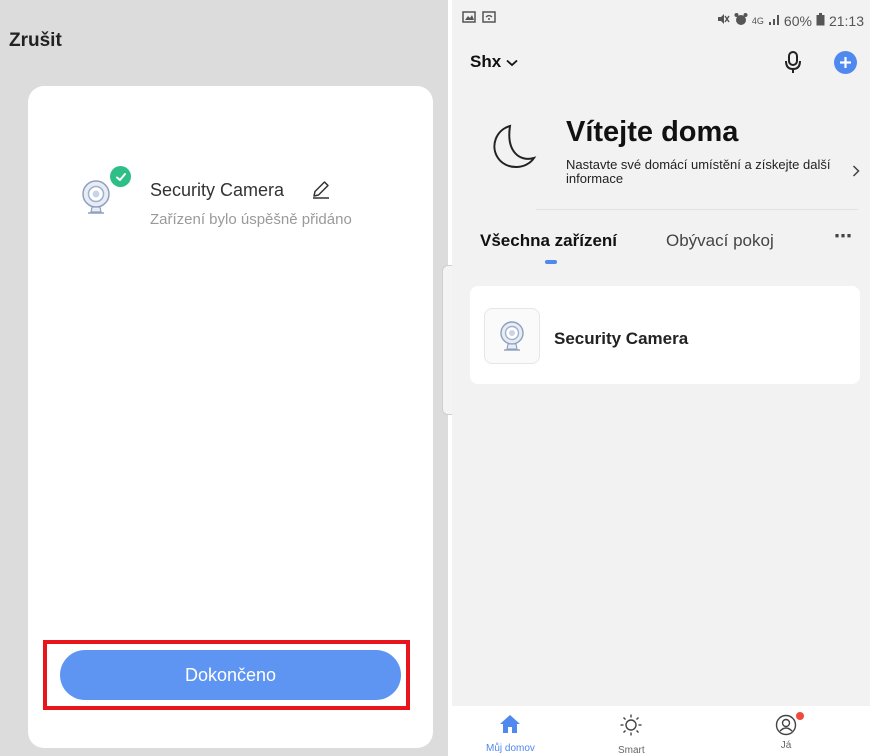  Describe the element at coordinates (723, 20) in the screenshot. I see `mute-icon` at that location.